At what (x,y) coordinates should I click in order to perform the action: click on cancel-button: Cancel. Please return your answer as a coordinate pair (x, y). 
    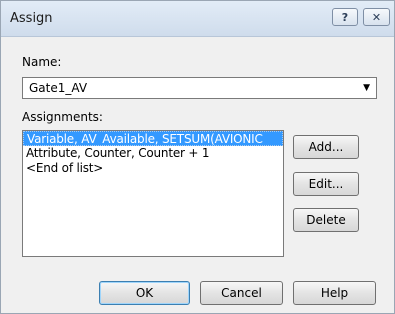
    Looking at the image, I should click on (241, 293).